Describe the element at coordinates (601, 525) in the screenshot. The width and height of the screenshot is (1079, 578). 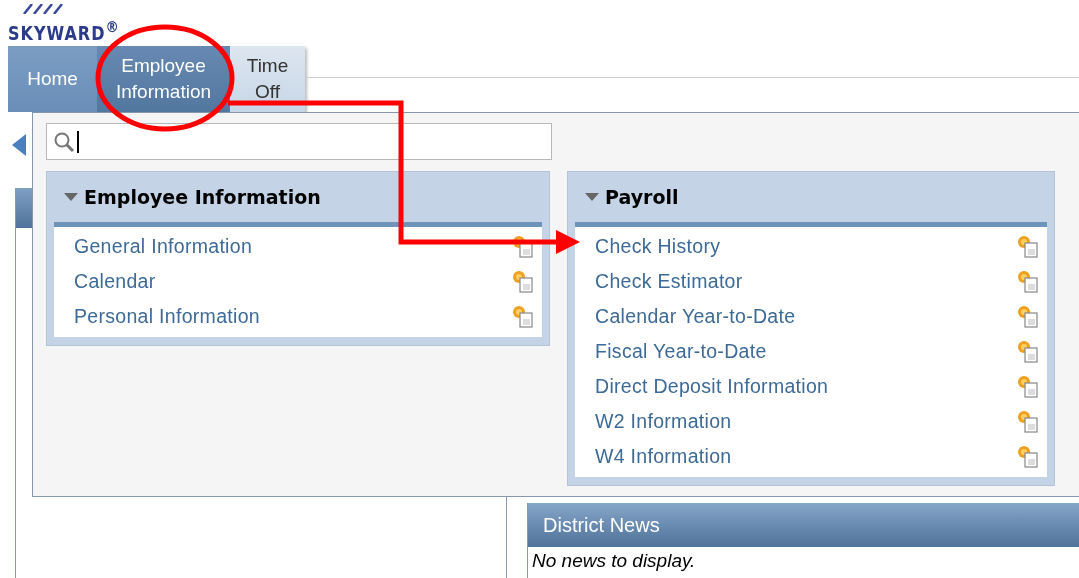
I see `news-title: District News` at that location.